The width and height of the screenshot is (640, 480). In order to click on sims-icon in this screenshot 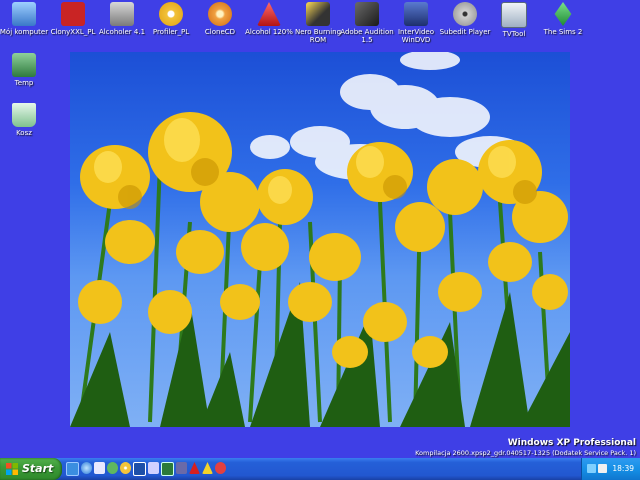, I will do `click(563, 14)`.